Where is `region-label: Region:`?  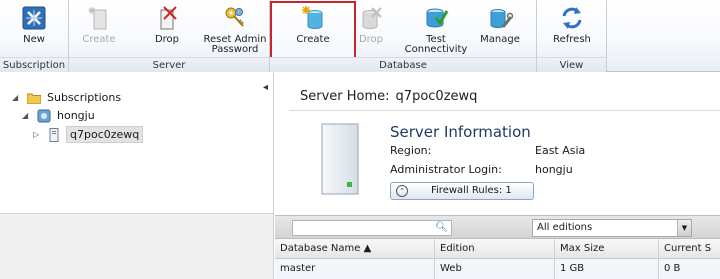 region-label: Region: is located at coordinates (411, 150).